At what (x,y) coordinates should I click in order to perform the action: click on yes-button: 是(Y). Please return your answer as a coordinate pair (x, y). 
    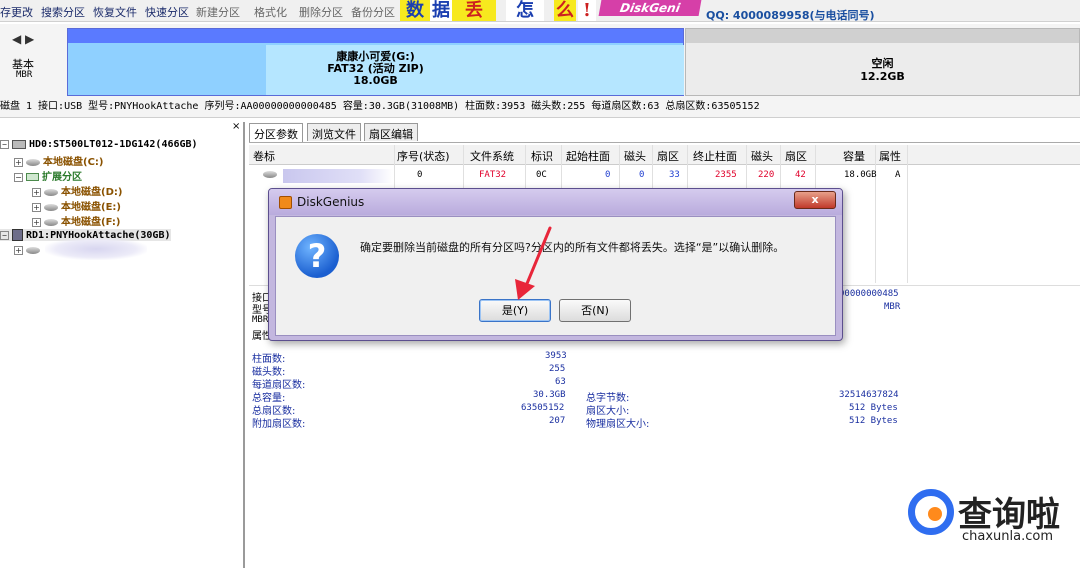
    Looking at the image, I should click on (515, 310).